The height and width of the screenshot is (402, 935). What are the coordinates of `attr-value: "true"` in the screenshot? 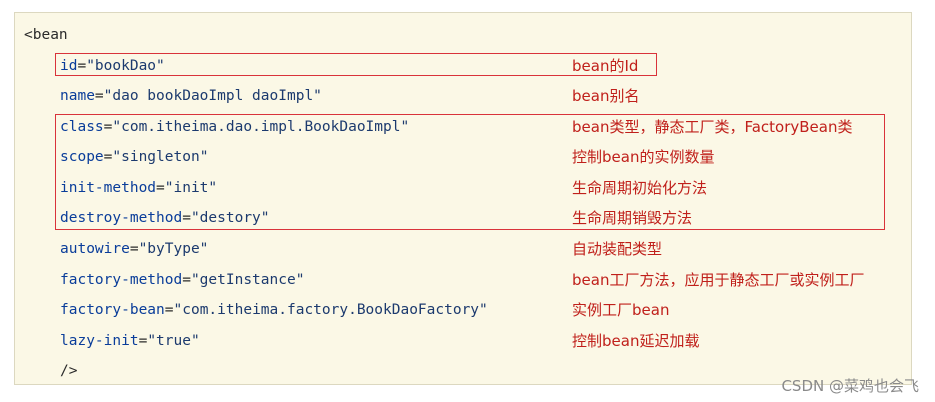 It's located at (173, 341).